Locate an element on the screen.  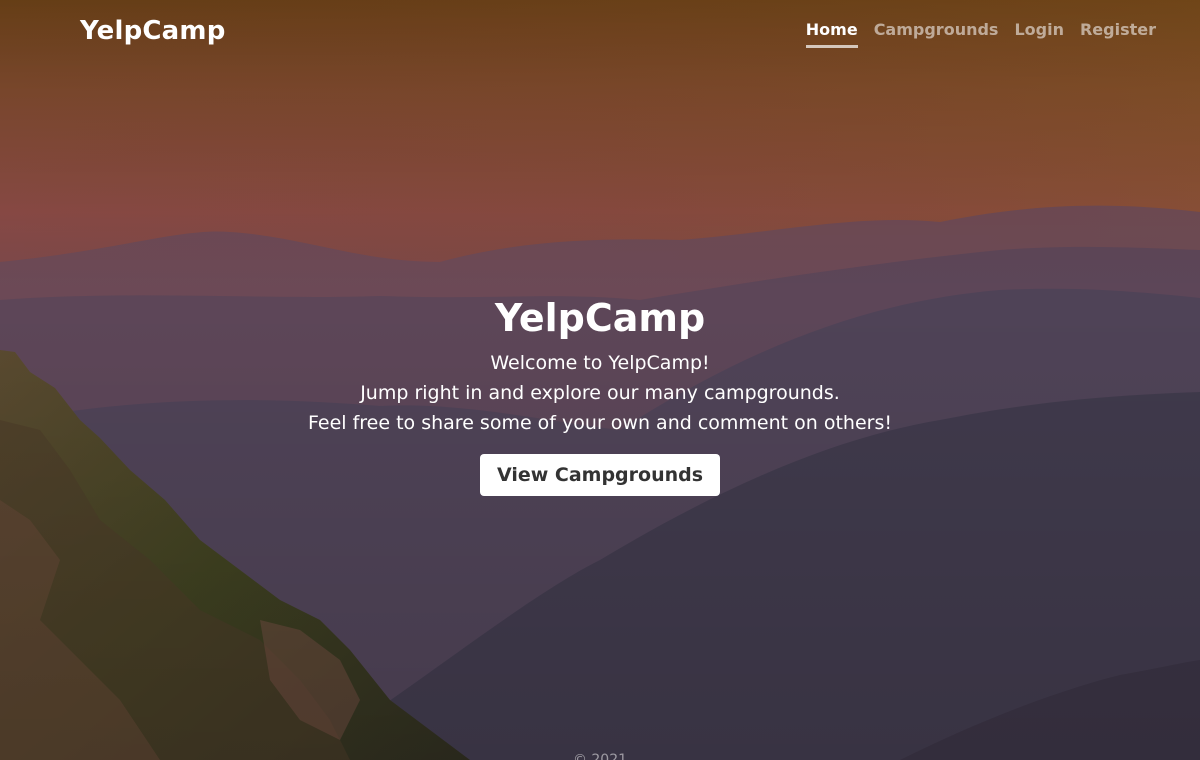
brand-logo-text: YelpCamp is located at coordinates (153, 31).